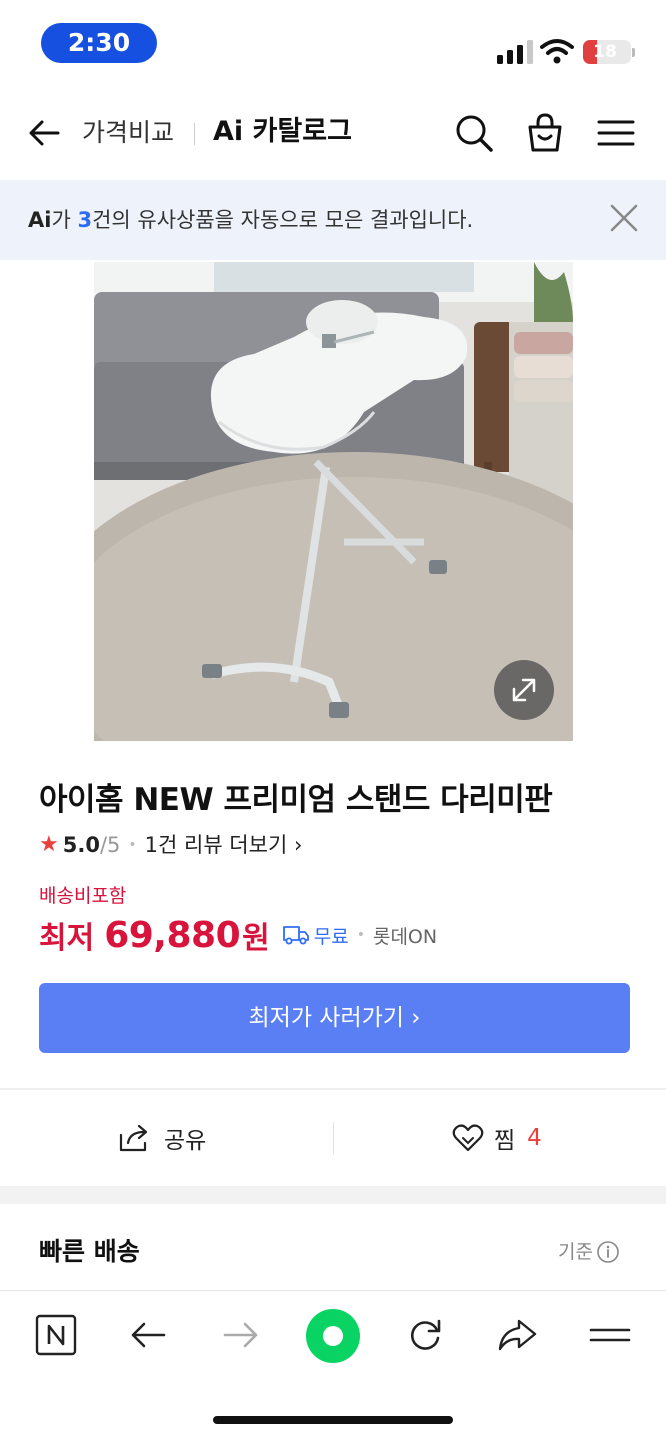  I want to click on home-dot-icon, so click(333, 1336).